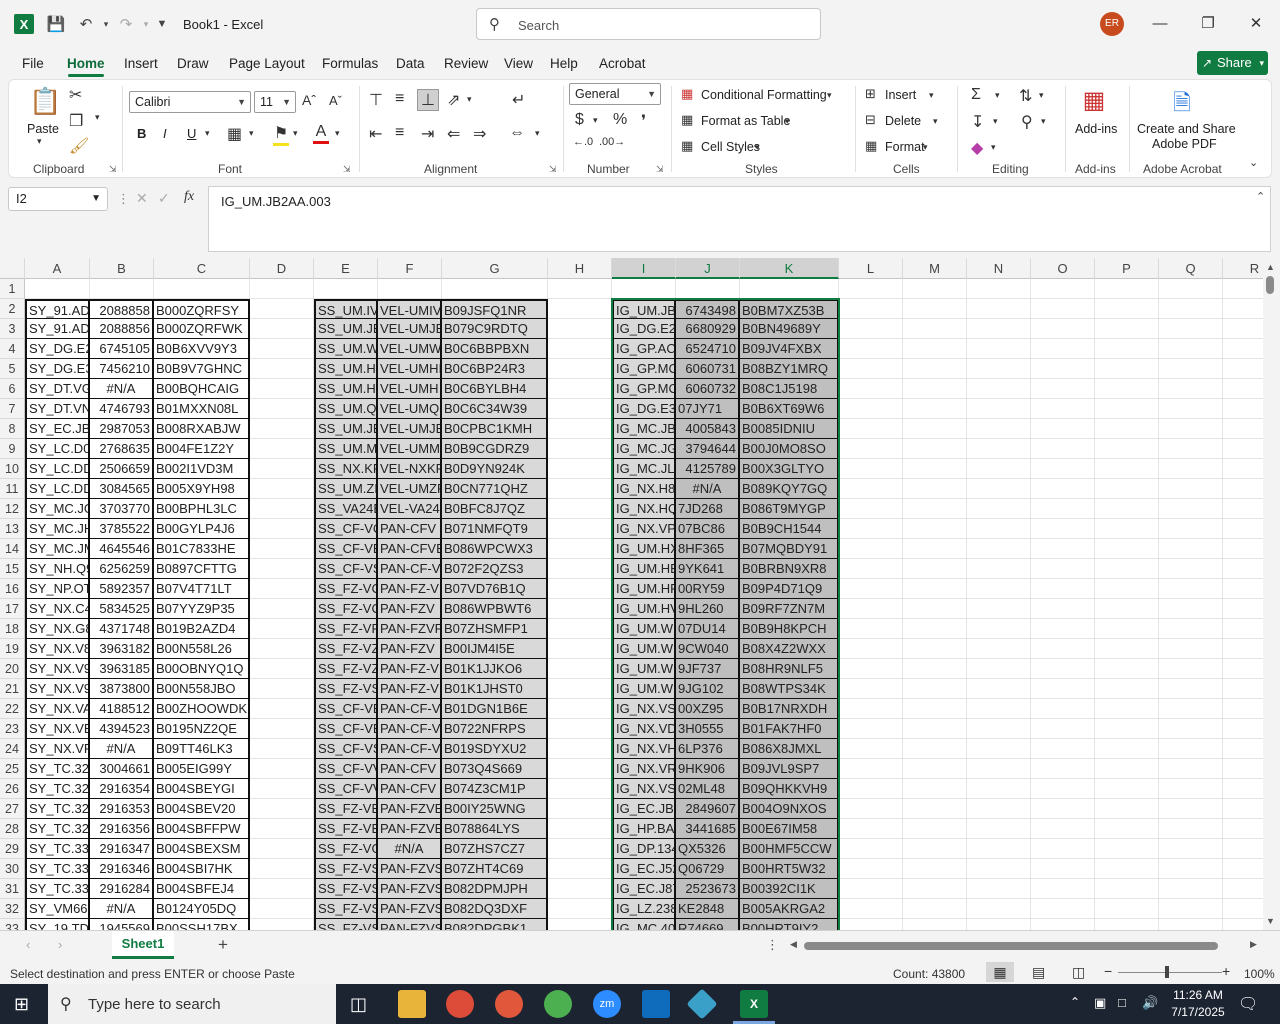  I want to click on cell-j14: 8HF365, so click(708, 549).